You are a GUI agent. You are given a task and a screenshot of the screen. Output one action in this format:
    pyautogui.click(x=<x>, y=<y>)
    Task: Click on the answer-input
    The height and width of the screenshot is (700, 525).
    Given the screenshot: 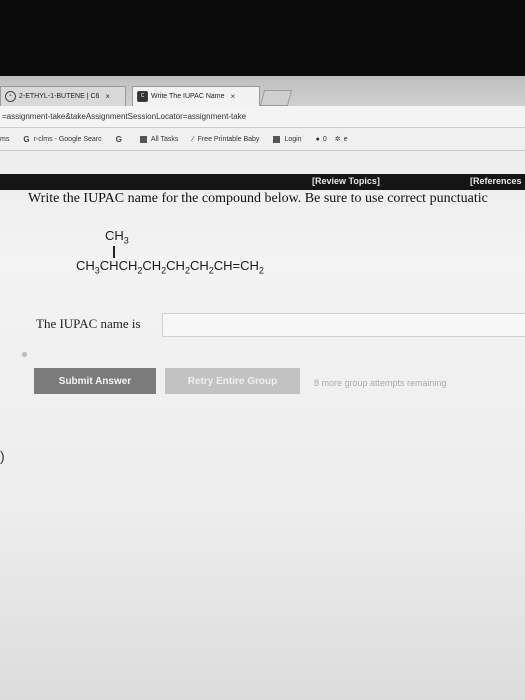 What is the action you would take?
    pyautogui.click(x=343, y=325)
    